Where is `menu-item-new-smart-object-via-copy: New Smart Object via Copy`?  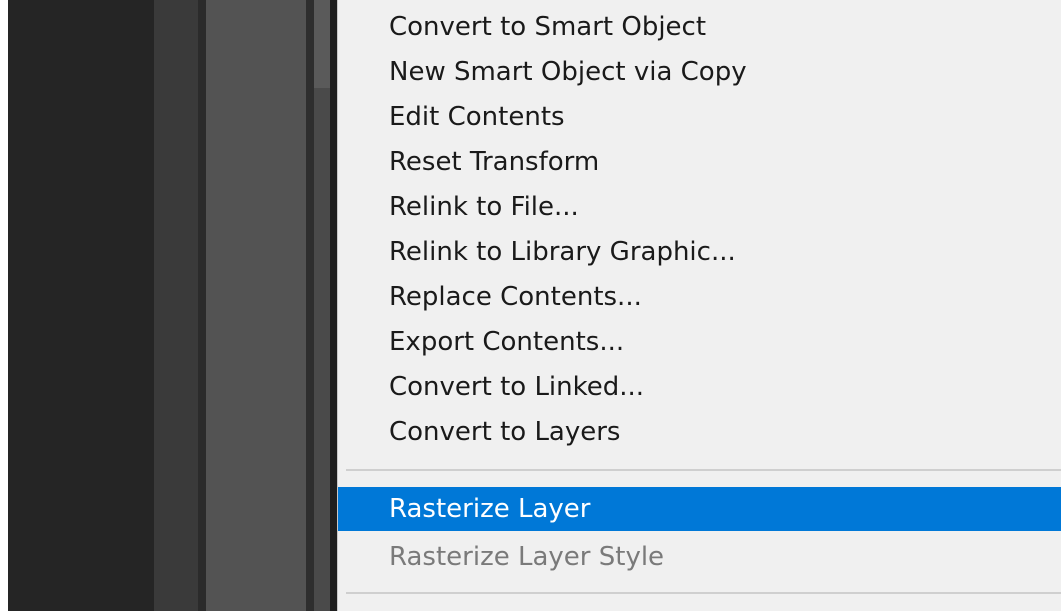
menu-item-new-smart-object-via-copy: New Smart Object via Copy is located at coordinates (699, 72).